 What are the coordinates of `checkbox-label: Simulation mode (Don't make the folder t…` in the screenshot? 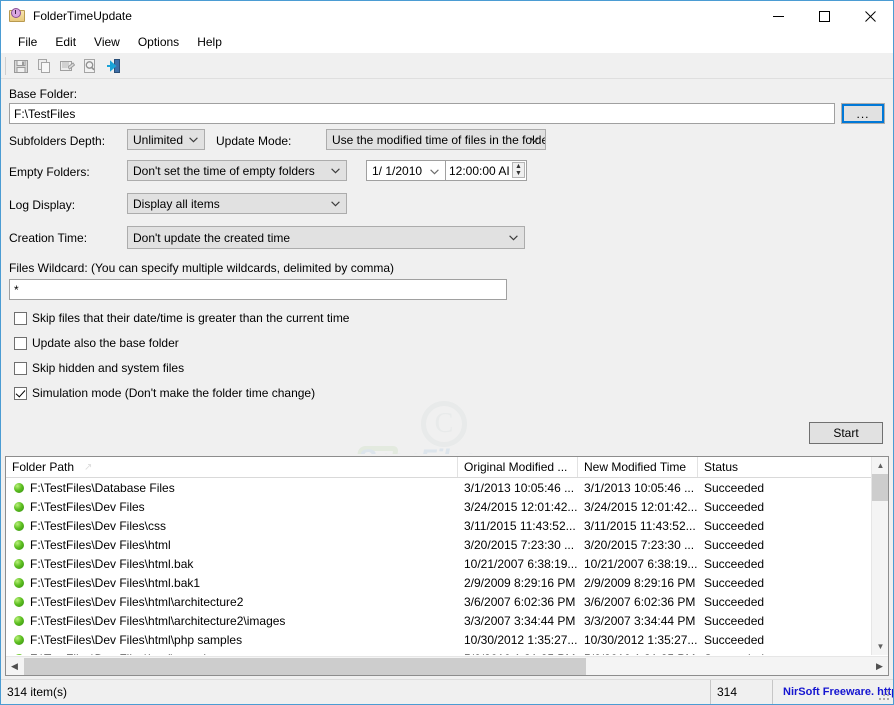 It's located at (174, 393).